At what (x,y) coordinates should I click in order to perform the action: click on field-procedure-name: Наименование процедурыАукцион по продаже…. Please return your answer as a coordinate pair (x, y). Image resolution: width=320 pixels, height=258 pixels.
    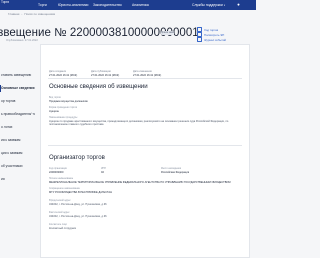
    Looking at the image, I should click on (144, 121).